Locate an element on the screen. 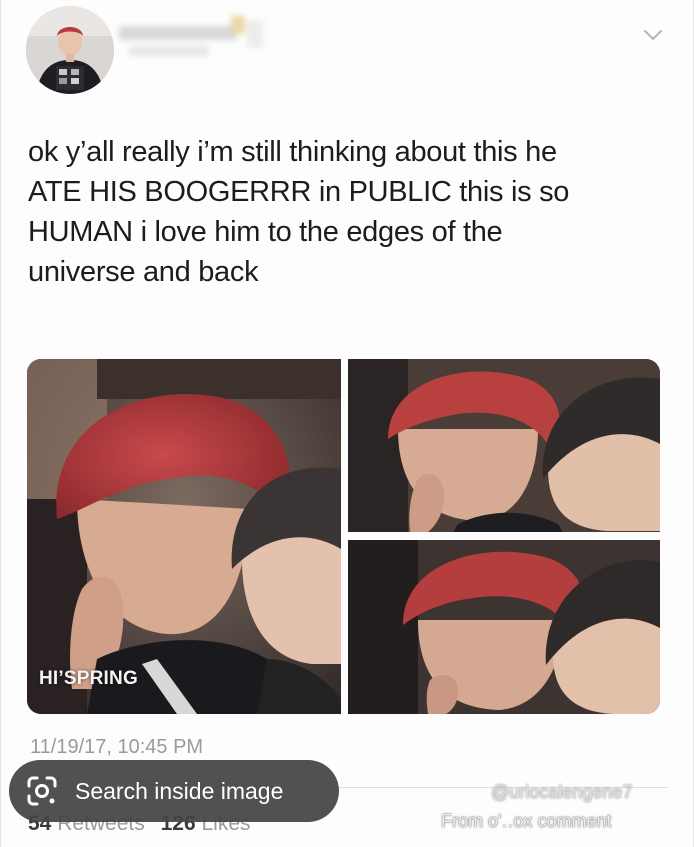  tweet-text-line: universe and back is located at coordinates (143, 272).